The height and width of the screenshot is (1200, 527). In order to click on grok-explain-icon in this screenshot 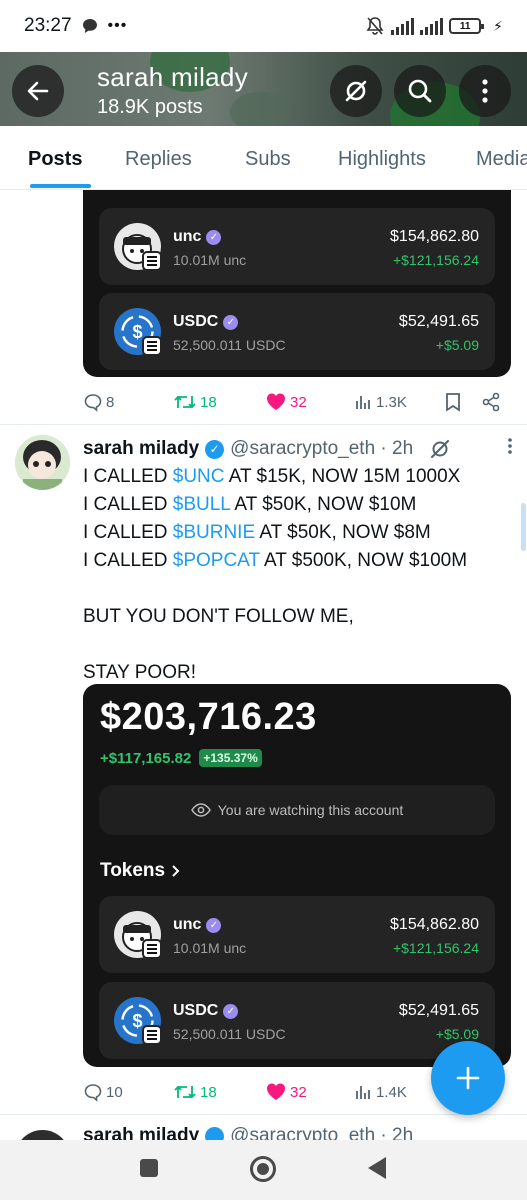, I will do `click(440, 449)`.